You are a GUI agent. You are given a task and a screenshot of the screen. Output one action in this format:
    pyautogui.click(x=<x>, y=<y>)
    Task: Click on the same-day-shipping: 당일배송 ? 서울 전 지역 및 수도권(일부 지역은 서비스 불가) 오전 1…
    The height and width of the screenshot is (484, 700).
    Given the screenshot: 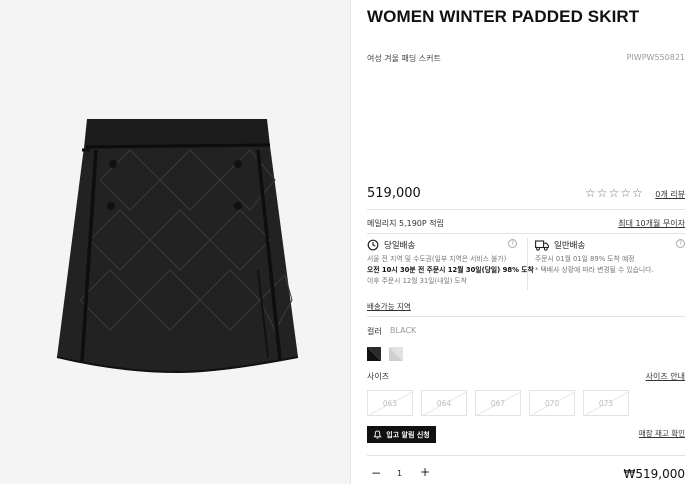 What is the action you would take?
    pyautogui.click(x=450, y=262)
    